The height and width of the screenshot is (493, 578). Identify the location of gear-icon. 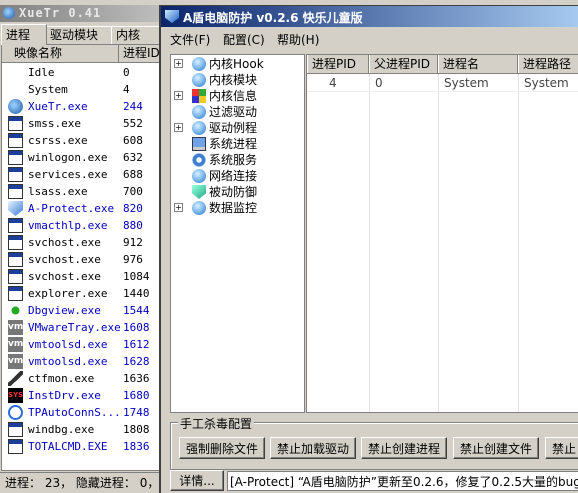
(199, 160).